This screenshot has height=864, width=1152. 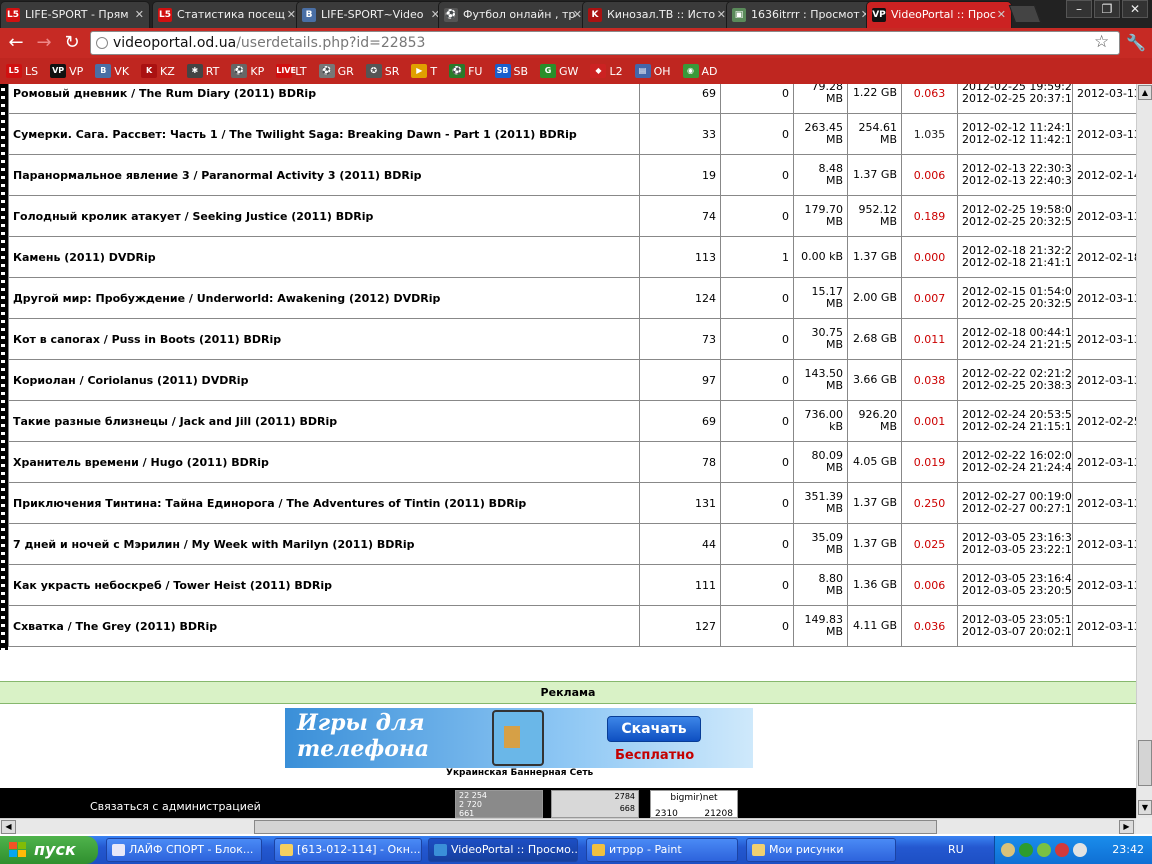 What do you see at coordinates (382, 71) in the screenshot?
I see `bookmark-item: ✪ SR` at bounding box center [382, 71].